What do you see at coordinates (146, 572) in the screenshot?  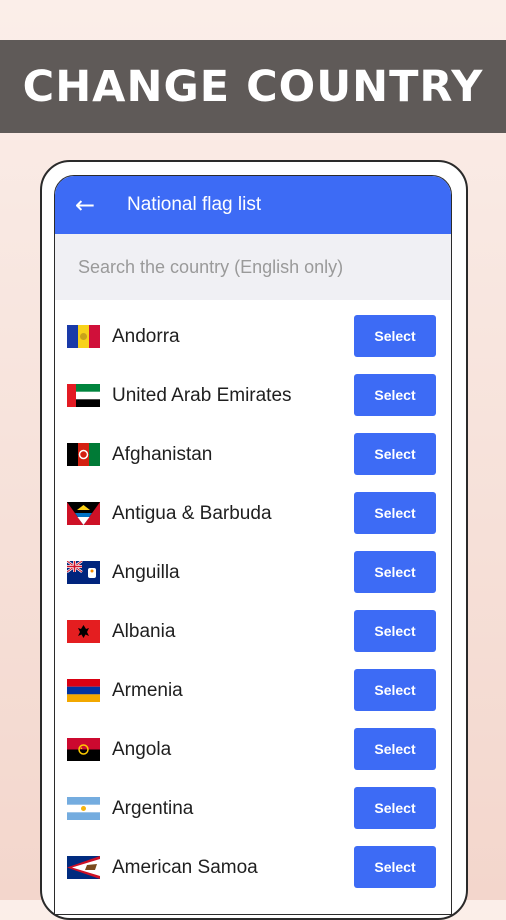 I see `country-name: Anguilla` at bounding box center [146, 572].